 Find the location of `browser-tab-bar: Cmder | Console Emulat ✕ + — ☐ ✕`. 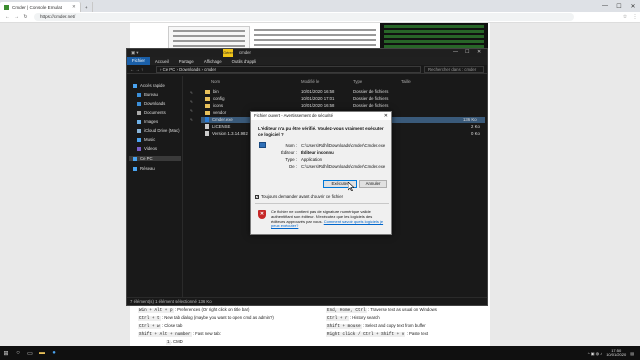

browser-tab-bar: Cmder | Console Emulat ✕ + — ☐ ✕ is located at coordinates (320, 6).